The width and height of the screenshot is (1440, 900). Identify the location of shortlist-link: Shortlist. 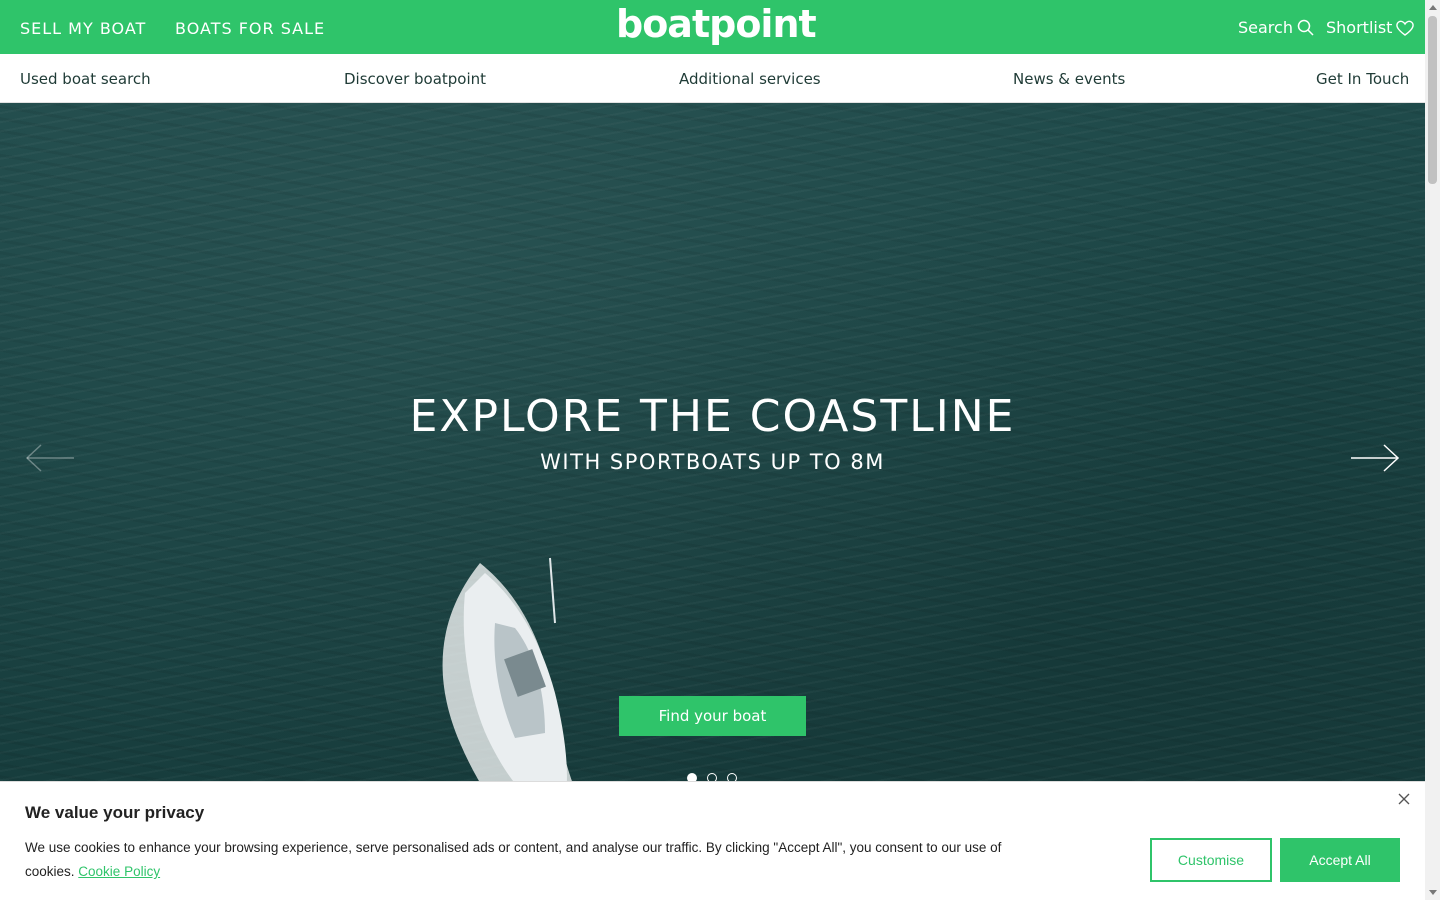
(1370, 27).